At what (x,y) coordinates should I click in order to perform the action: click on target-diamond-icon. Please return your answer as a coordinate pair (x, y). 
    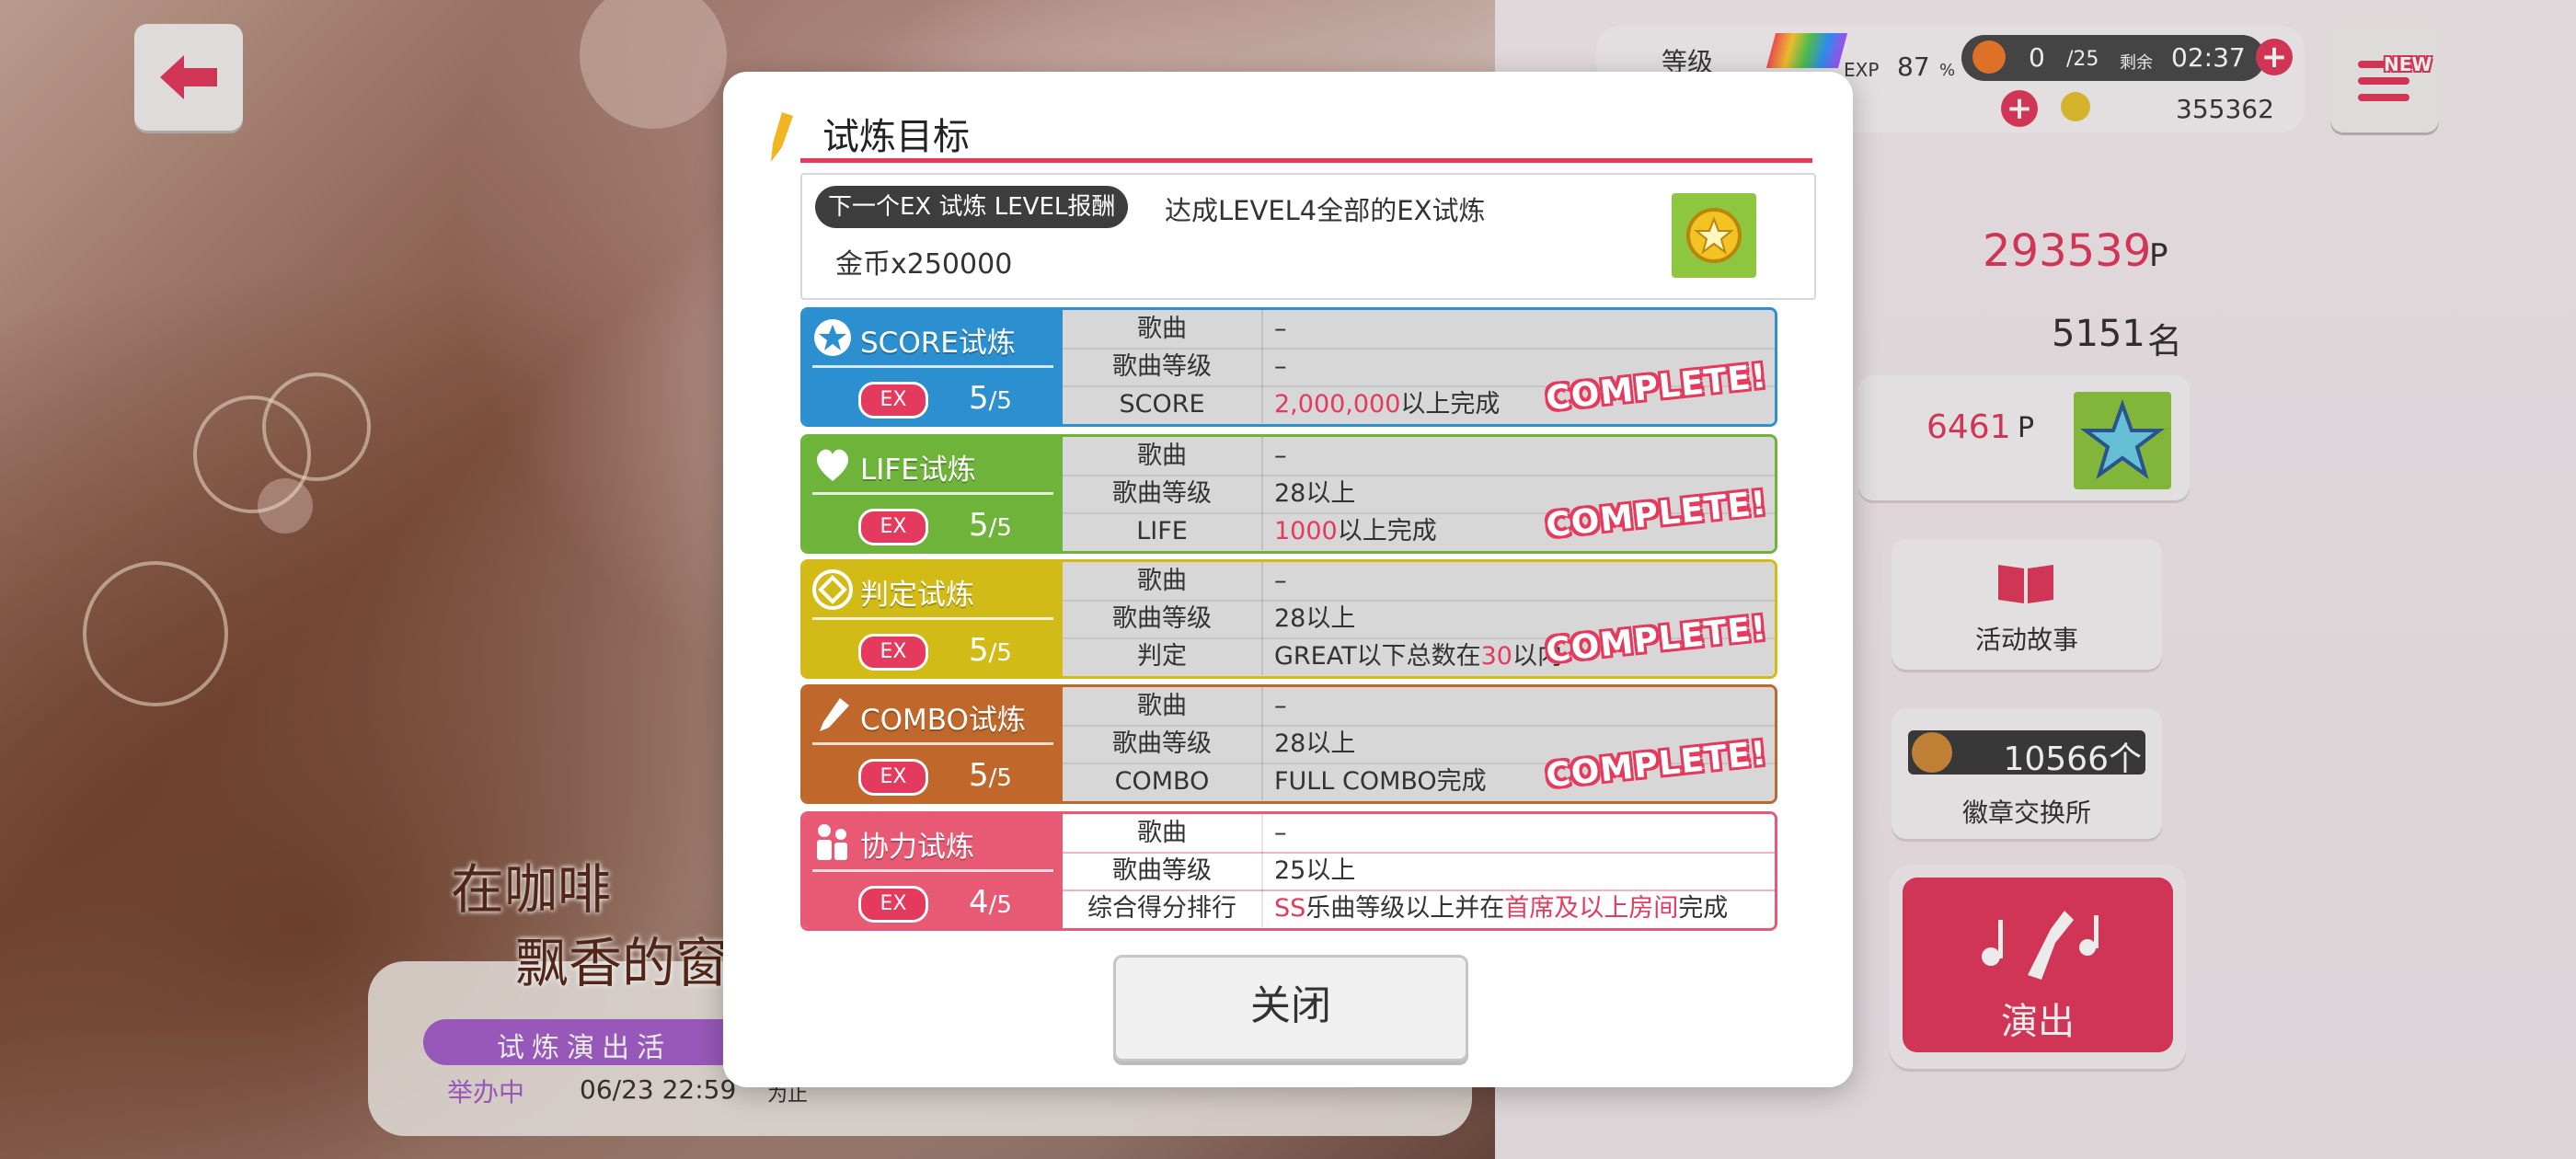
    Looking at the image, I should click on (832, 589).